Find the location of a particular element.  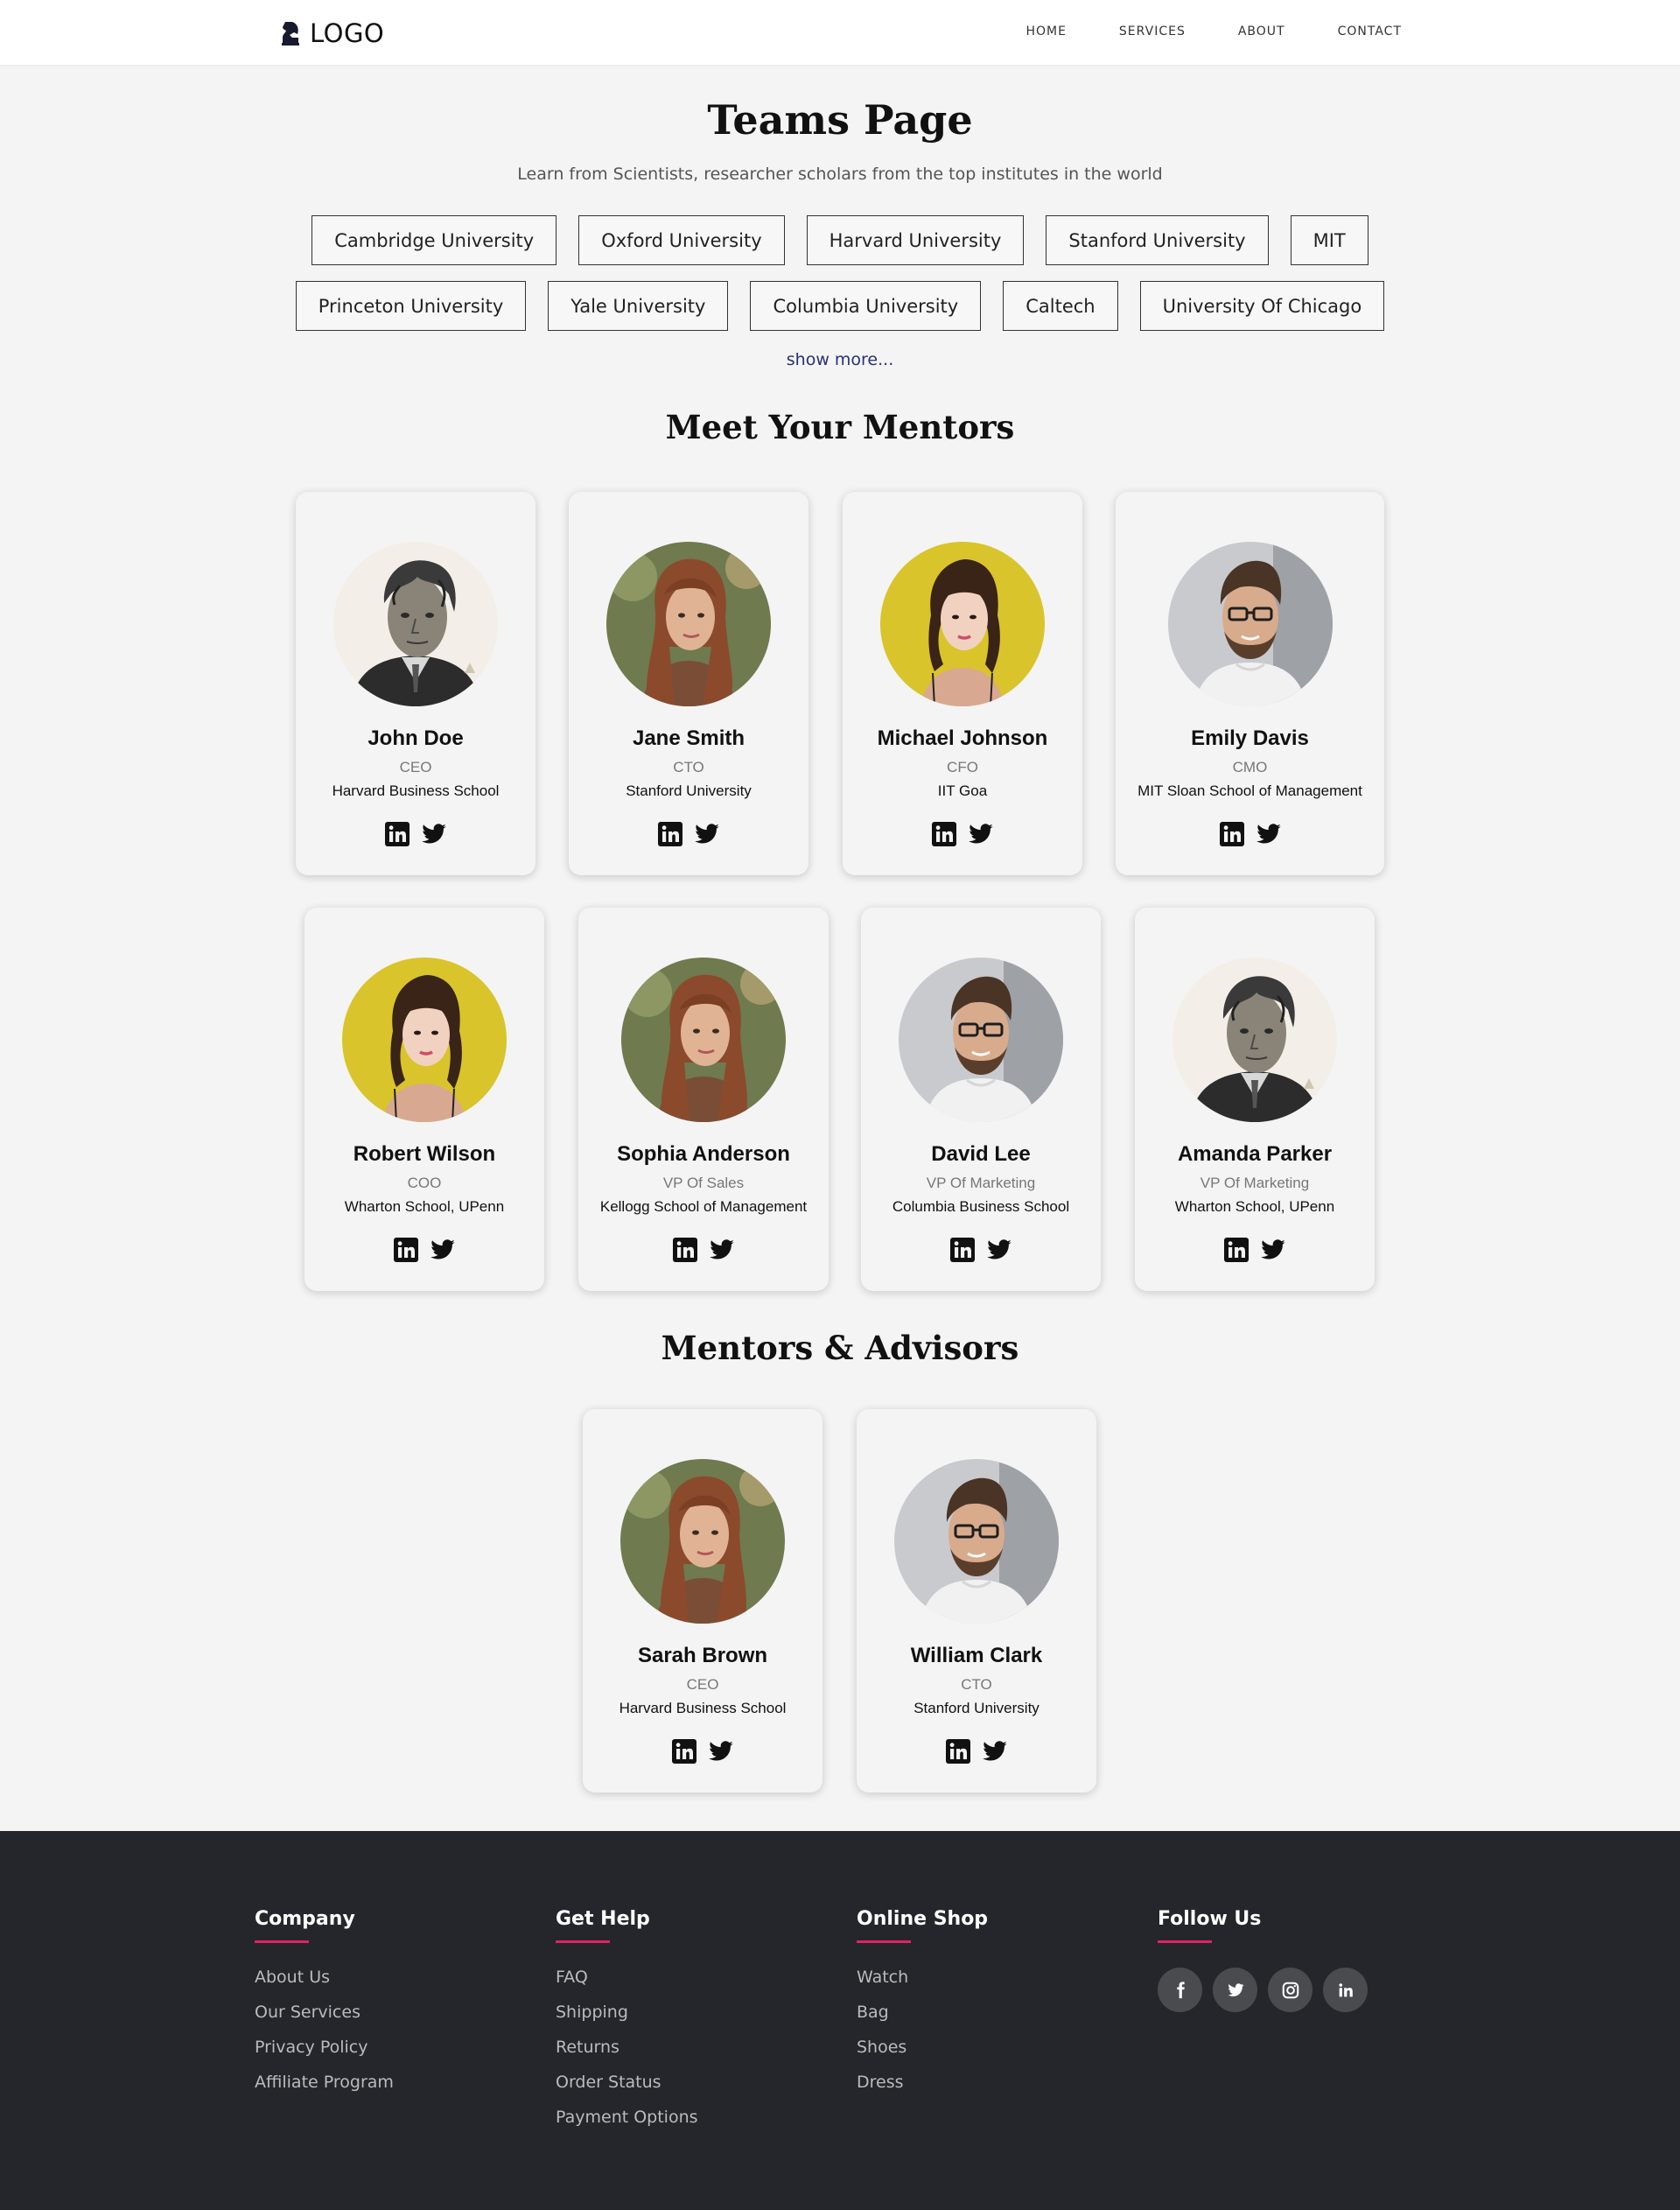

member-name: Amanda Parker is located at coordinates (1255, 1154).